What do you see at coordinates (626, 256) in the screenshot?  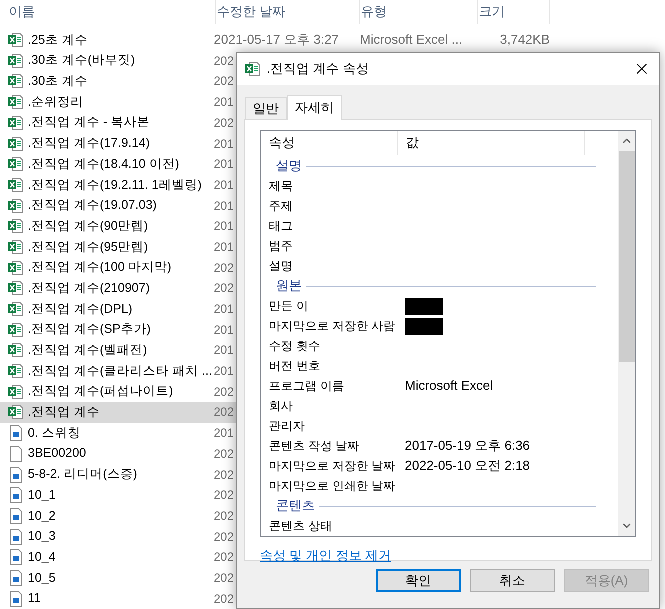 I see `scrollbar-thumb` at bounding box center [626, 256].